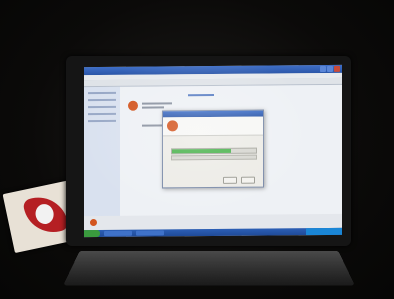  What do you see at coordinates (209, 268) in the screenshot?
I see `laptop-keyboard-base` at bounding box center [209, 268].